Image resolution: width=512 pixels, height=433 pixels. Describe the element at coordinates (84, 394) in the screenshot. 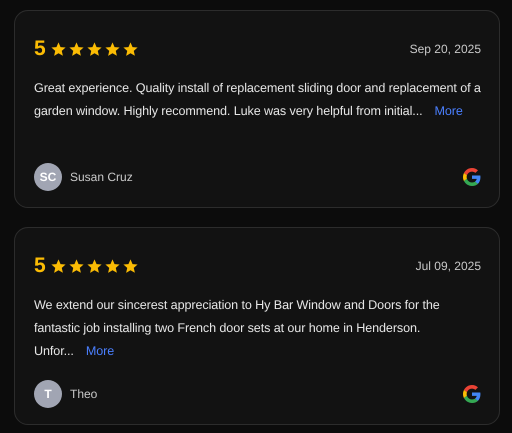

I see `author-name: Theo` at that location.